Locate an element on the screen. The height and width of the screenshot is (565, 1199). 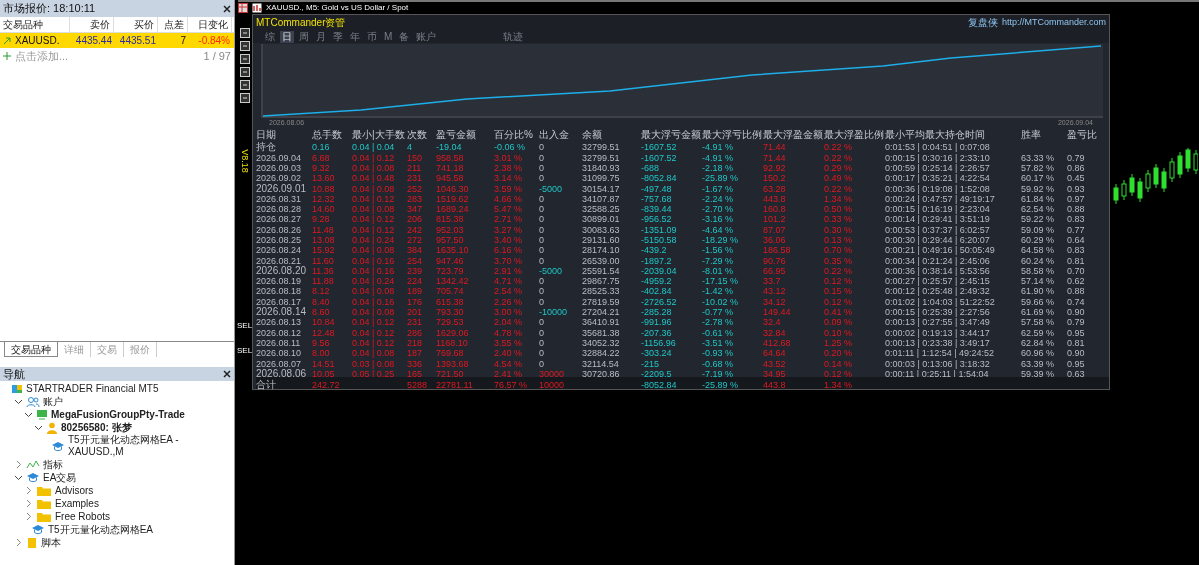
table-cell: 2.04 % is located at coordinates (508, 322).